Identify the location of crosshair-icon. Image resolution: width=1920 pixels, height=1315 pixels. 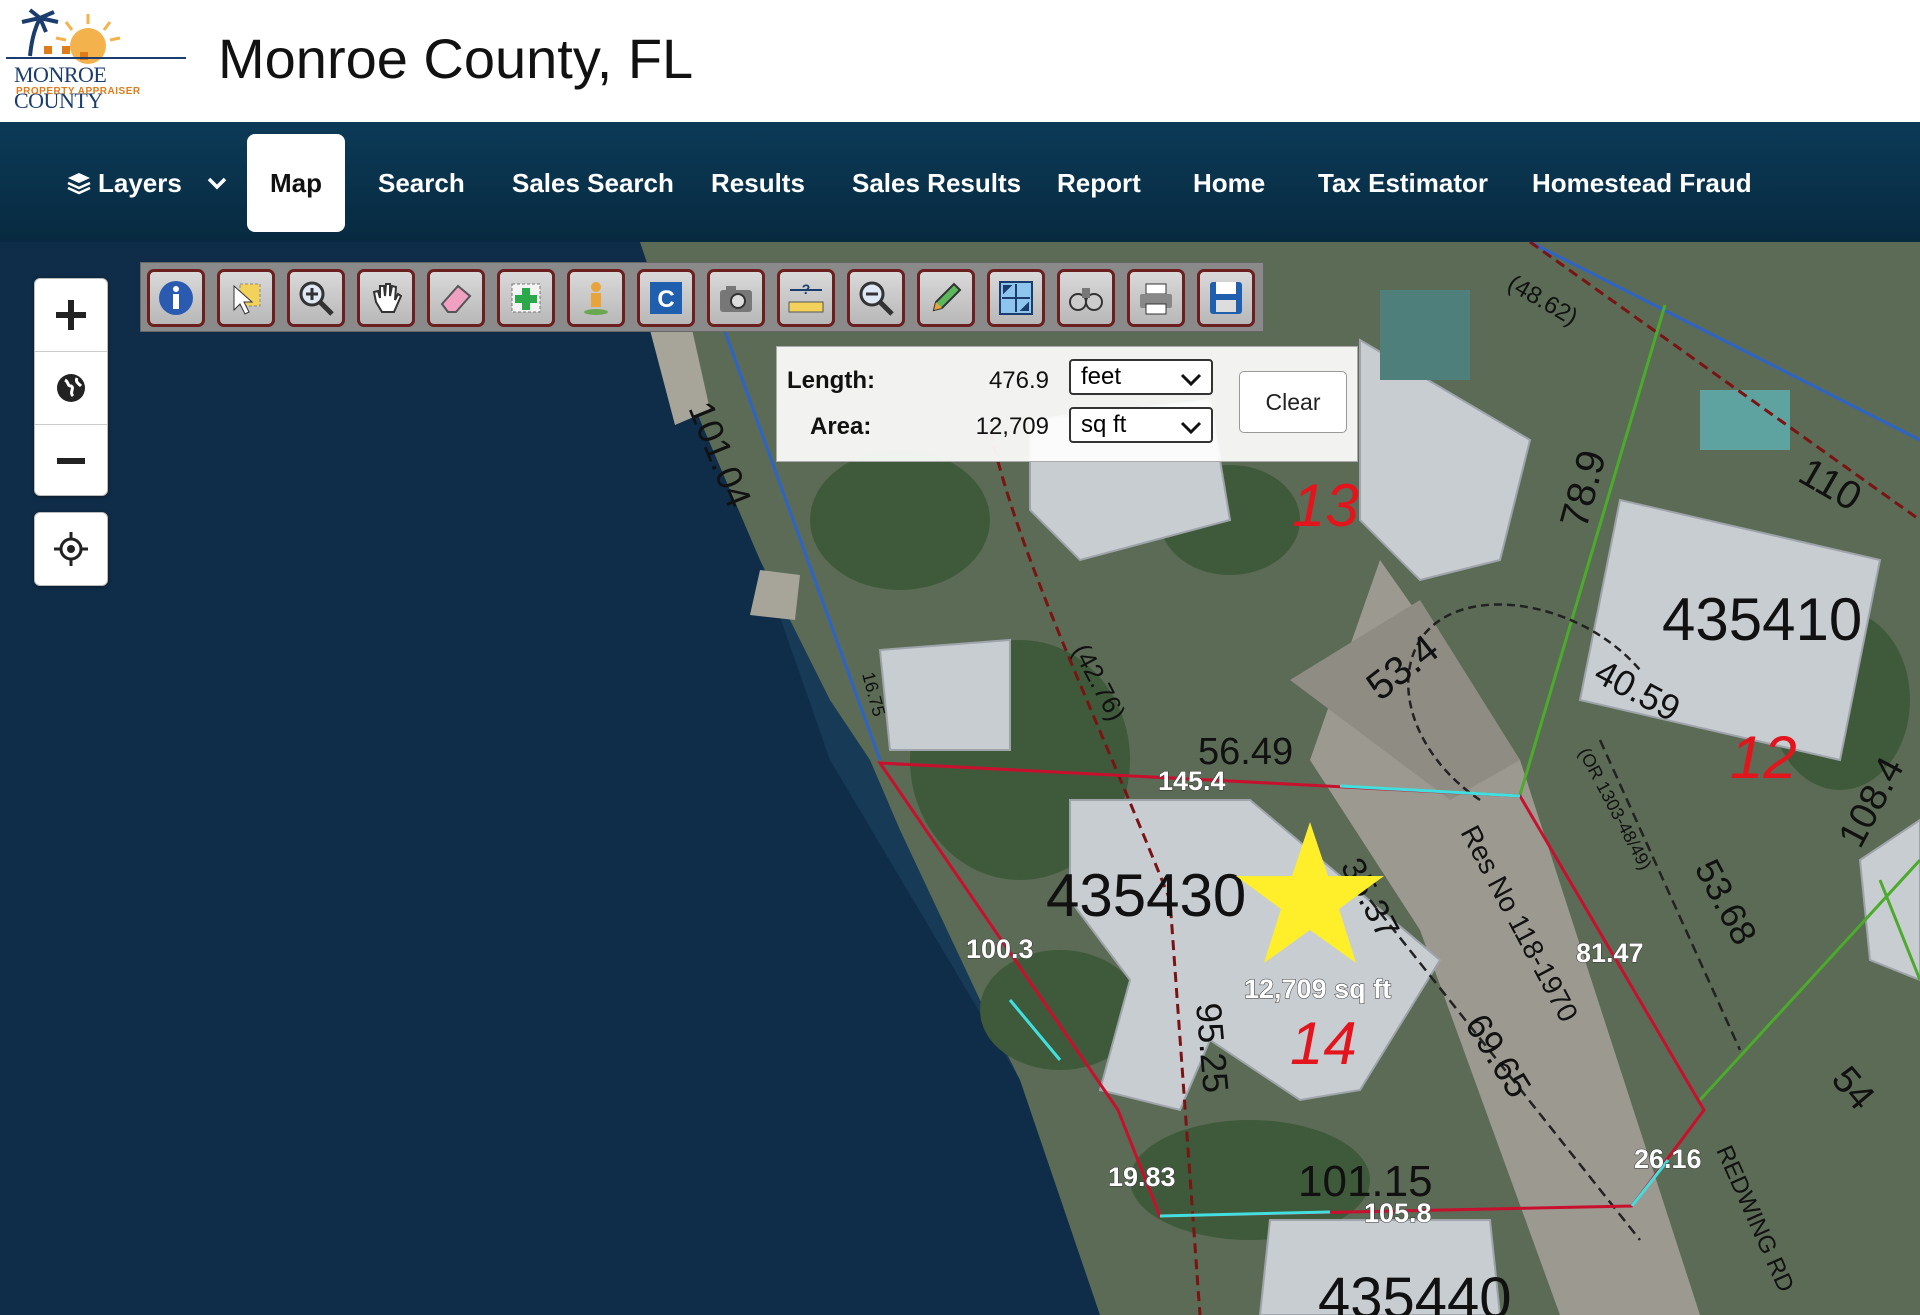
(71, 549).